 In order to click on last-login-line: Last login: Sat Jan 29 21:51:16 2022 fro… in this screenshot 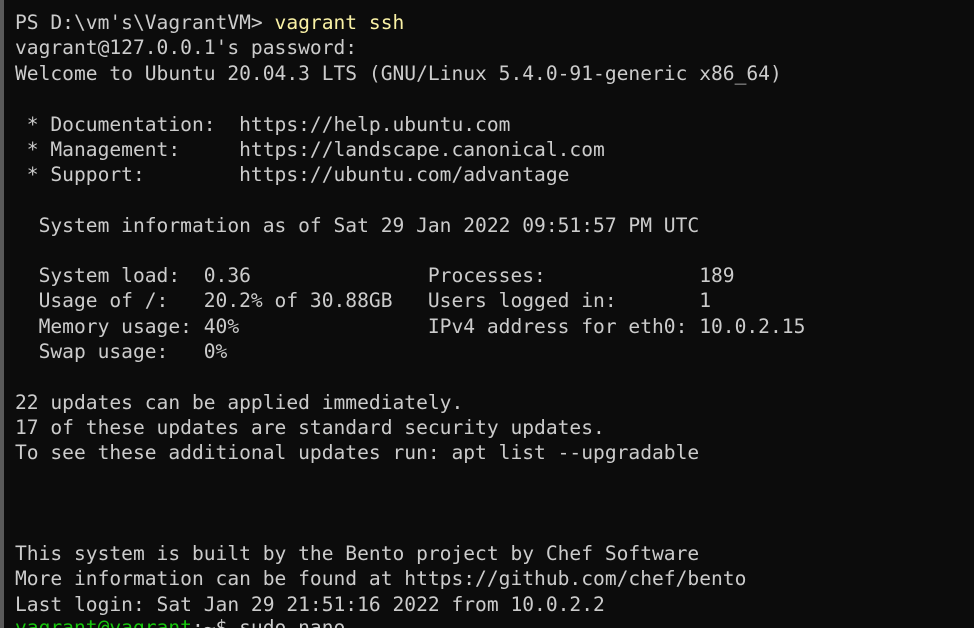, I will do `click(310, 604)`.